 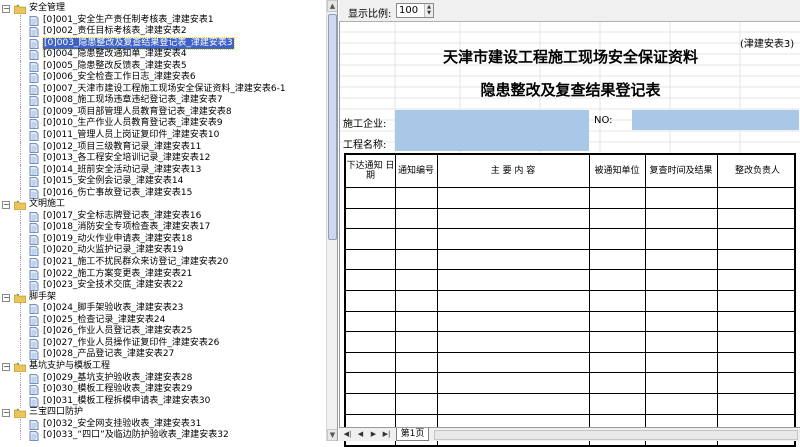 I want to click on tree-item: [0]018_消防安全专项检查表_津建安表17, so click(x=163, y=228).